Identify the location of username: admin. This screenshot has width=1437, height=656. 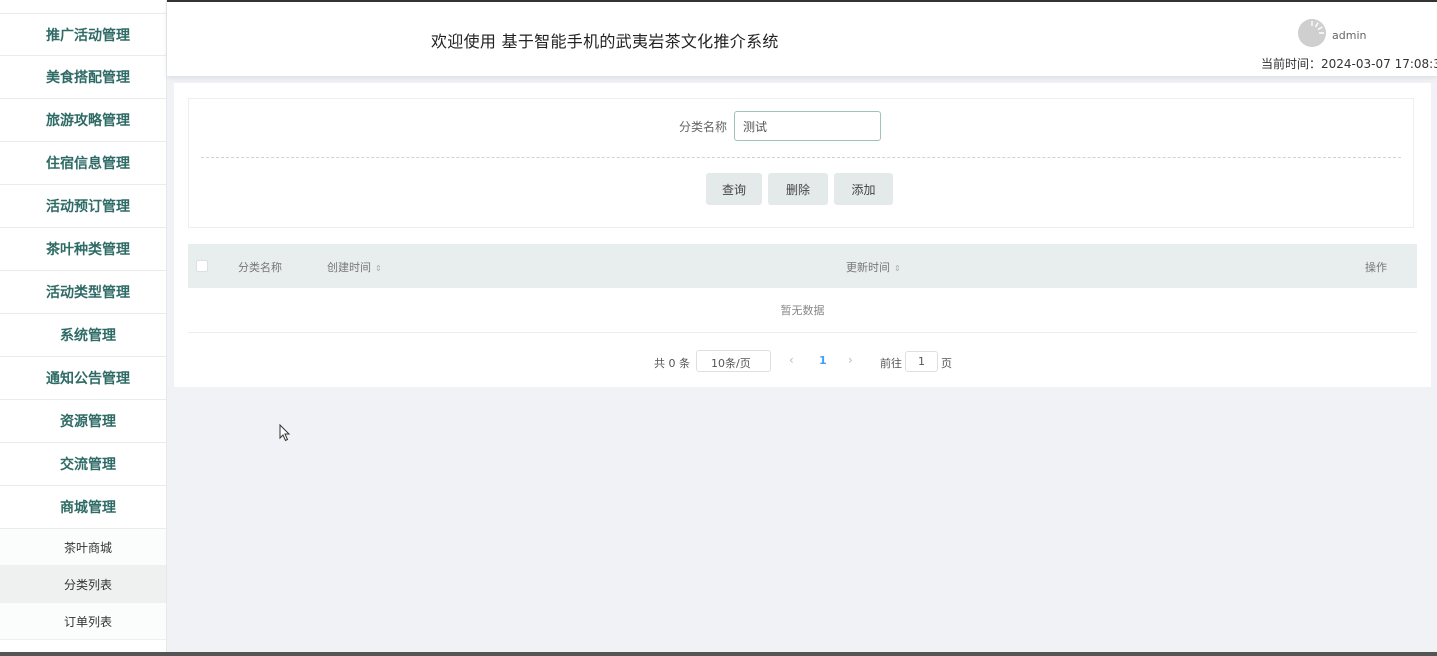
(1349, 35).